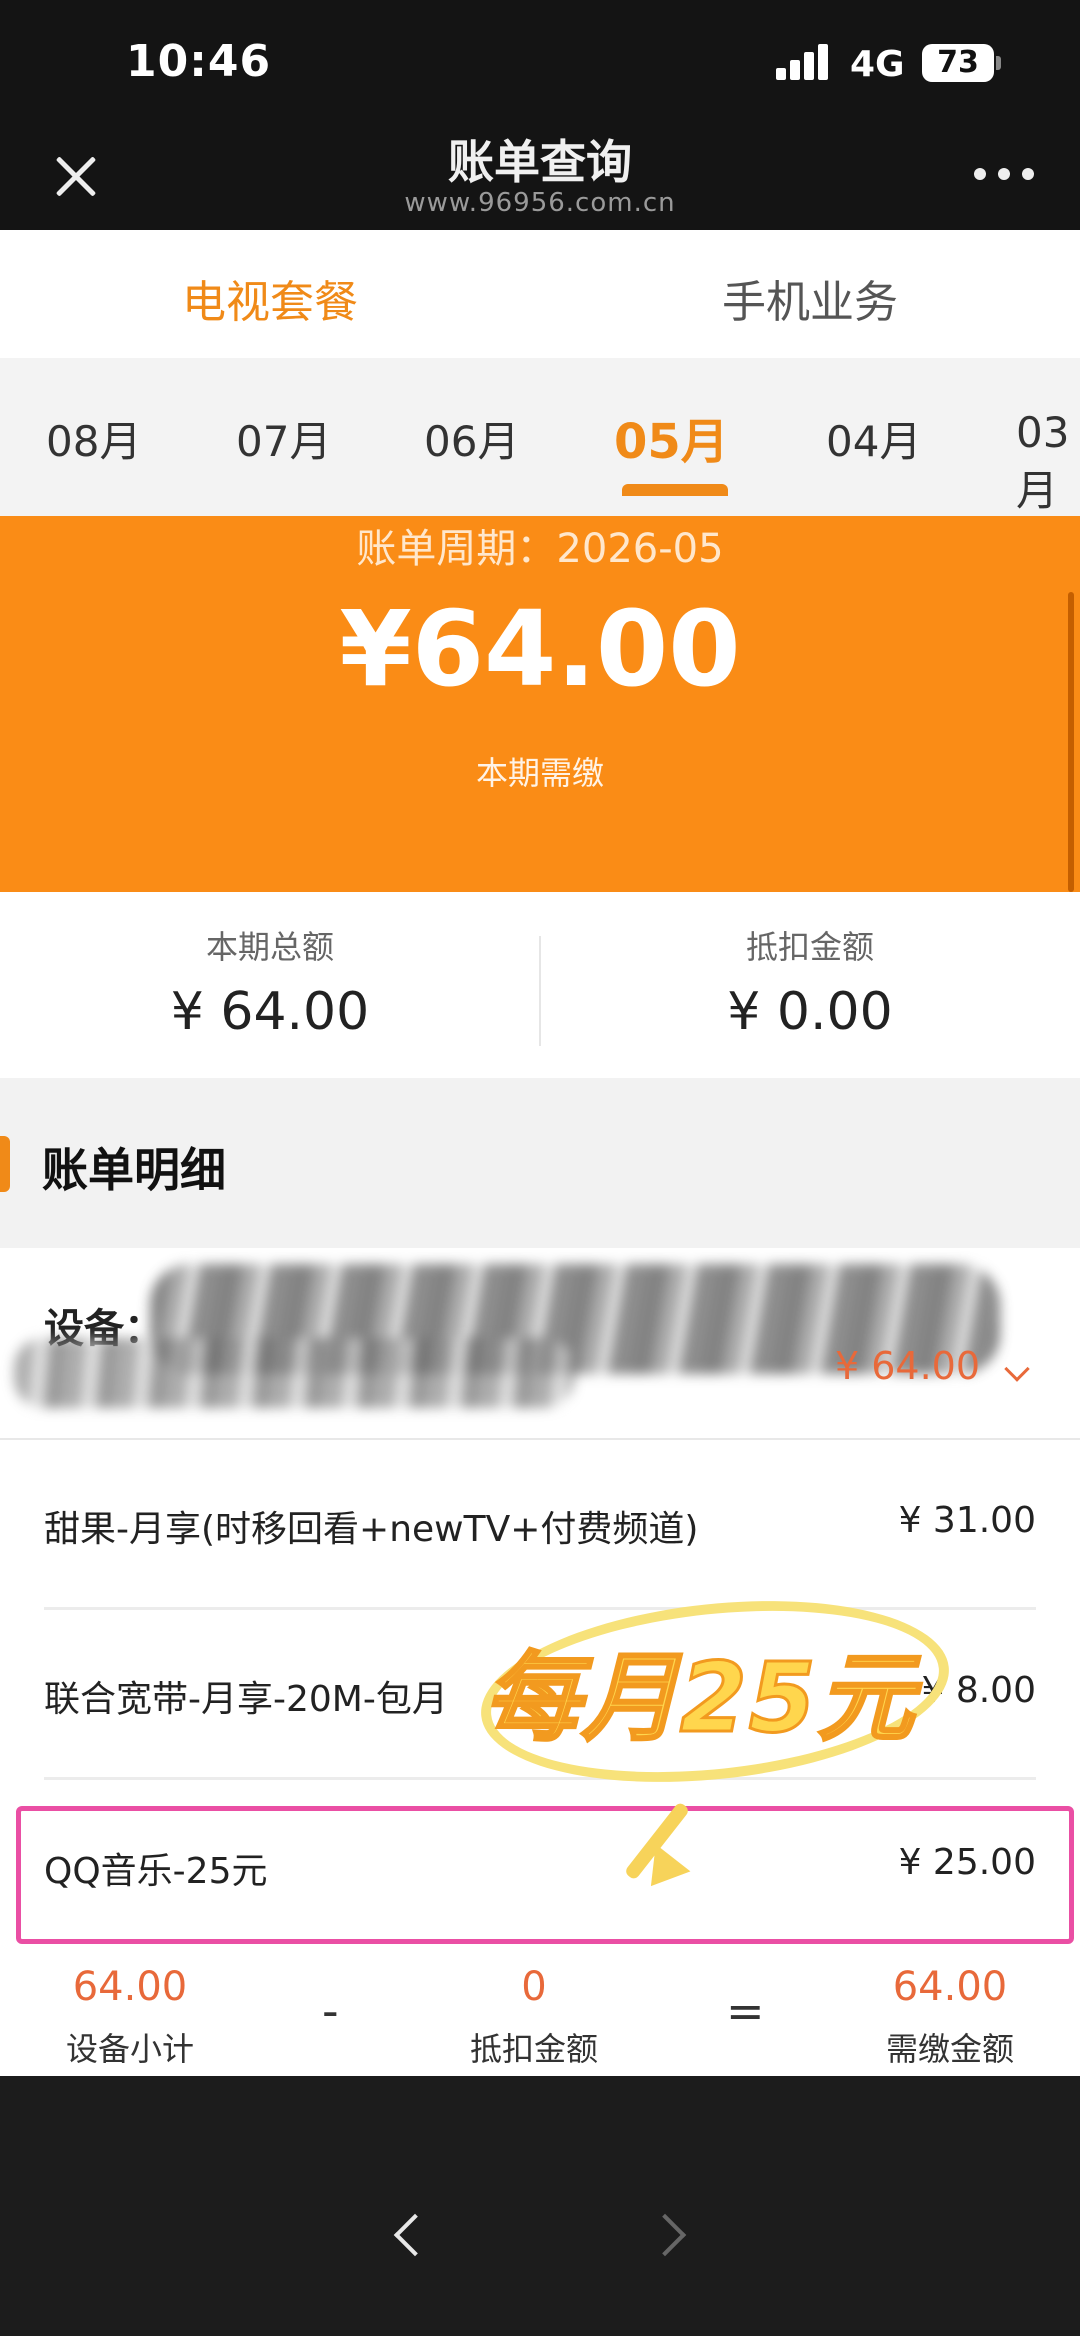  I want to click on back-arrow-icon, so click(415, 2235).